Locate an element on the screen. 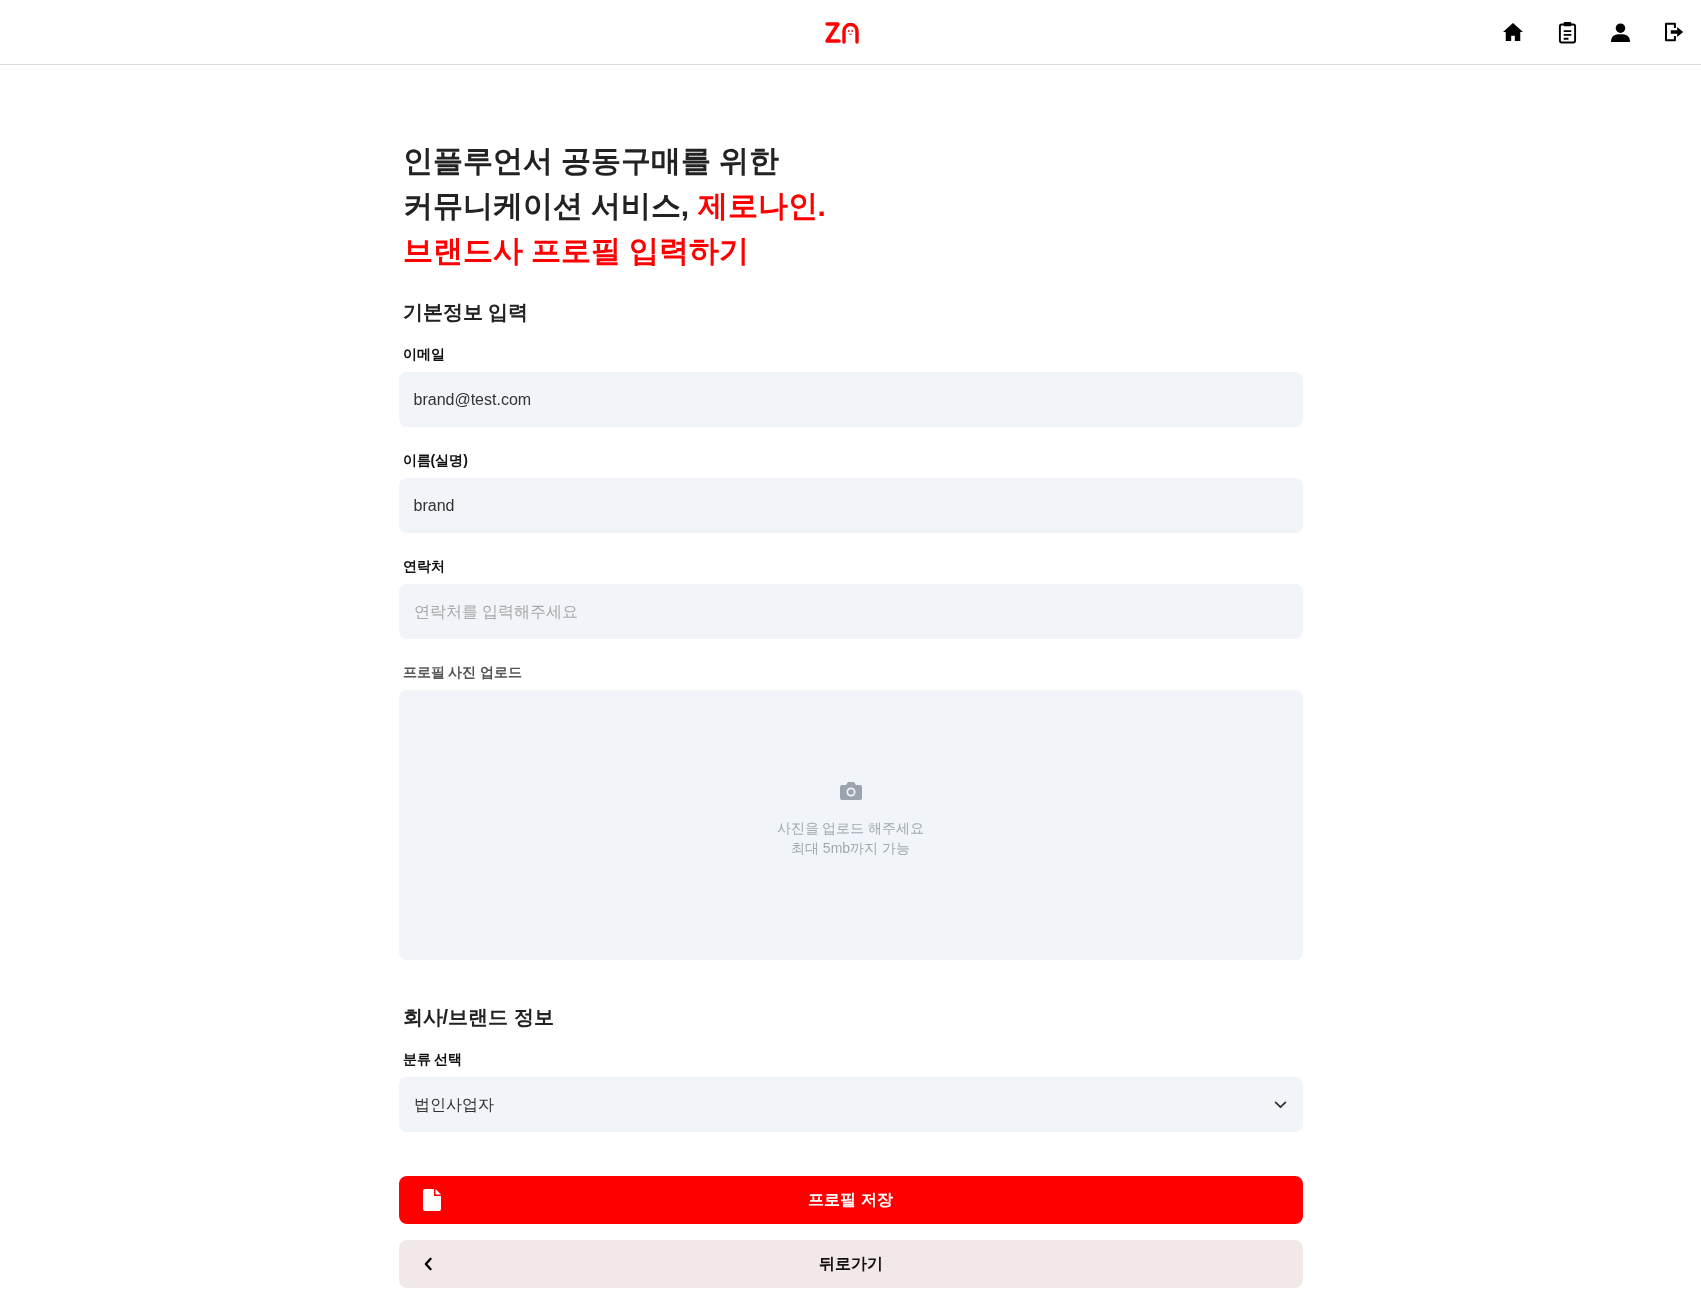  upload-hint: 최대 5mb까지 가능 is located at coordinates (850, 848).